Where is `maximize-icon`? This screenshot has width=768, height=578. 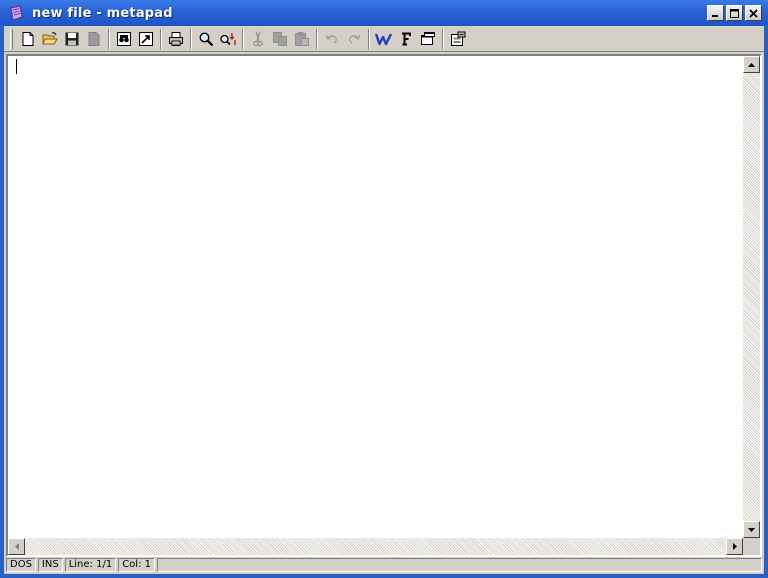
maximize-icon is located at coordinates (734, 13).